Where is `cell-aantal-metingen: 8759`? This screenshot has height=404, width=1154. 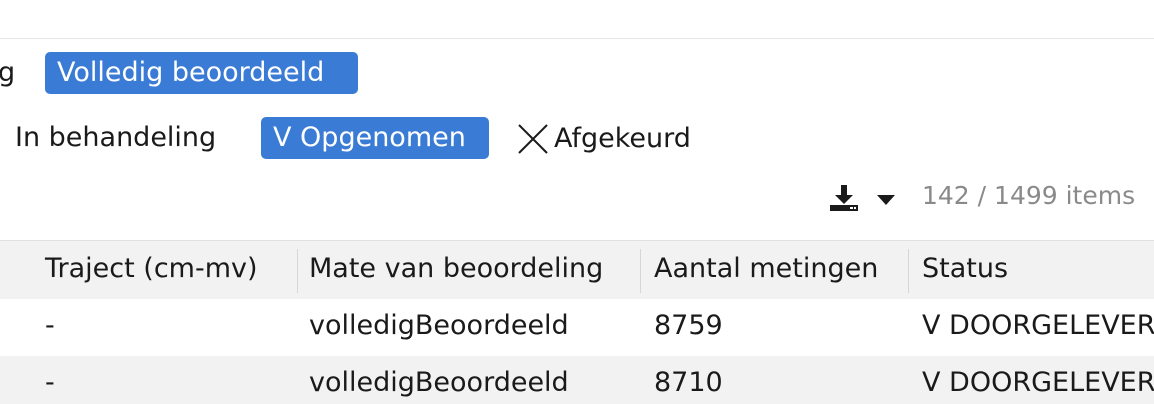 cell-aantal-metingen: 8759 is located at coordinates (688, 325).